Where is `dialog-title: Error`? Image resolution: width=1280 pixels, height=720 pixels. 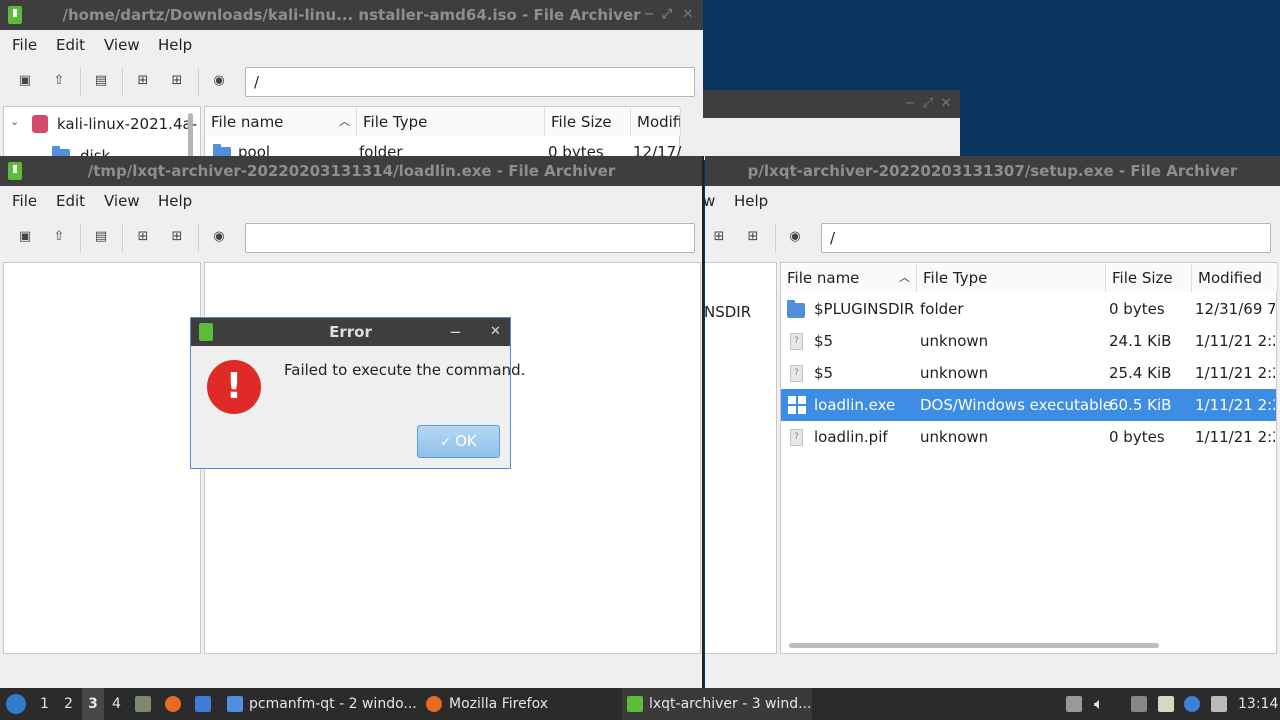
dialog-title: Error is located at coordinates (350, 332).